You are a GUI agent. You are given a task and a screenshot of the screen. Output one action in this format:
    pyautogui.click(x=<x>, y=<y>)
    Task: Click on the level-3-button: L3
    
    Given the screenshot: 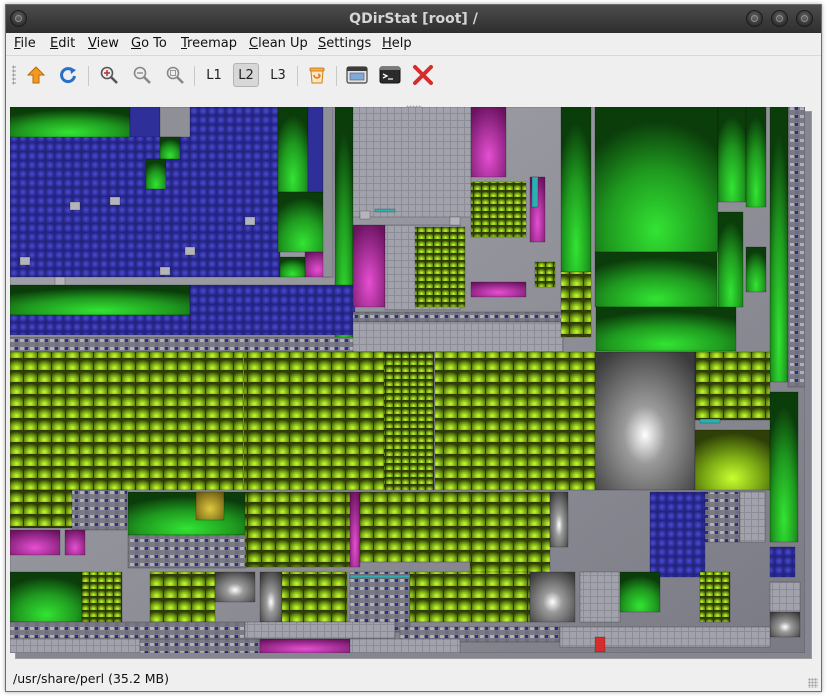 What is the action you would take?
    pyautogui.click(x=278, y=75)
    